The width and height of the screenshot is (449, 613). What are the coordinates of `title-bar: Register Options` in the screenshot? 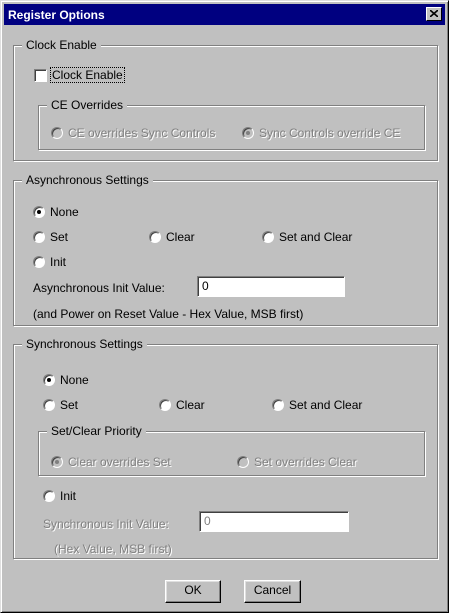 It's located at (224, 14).